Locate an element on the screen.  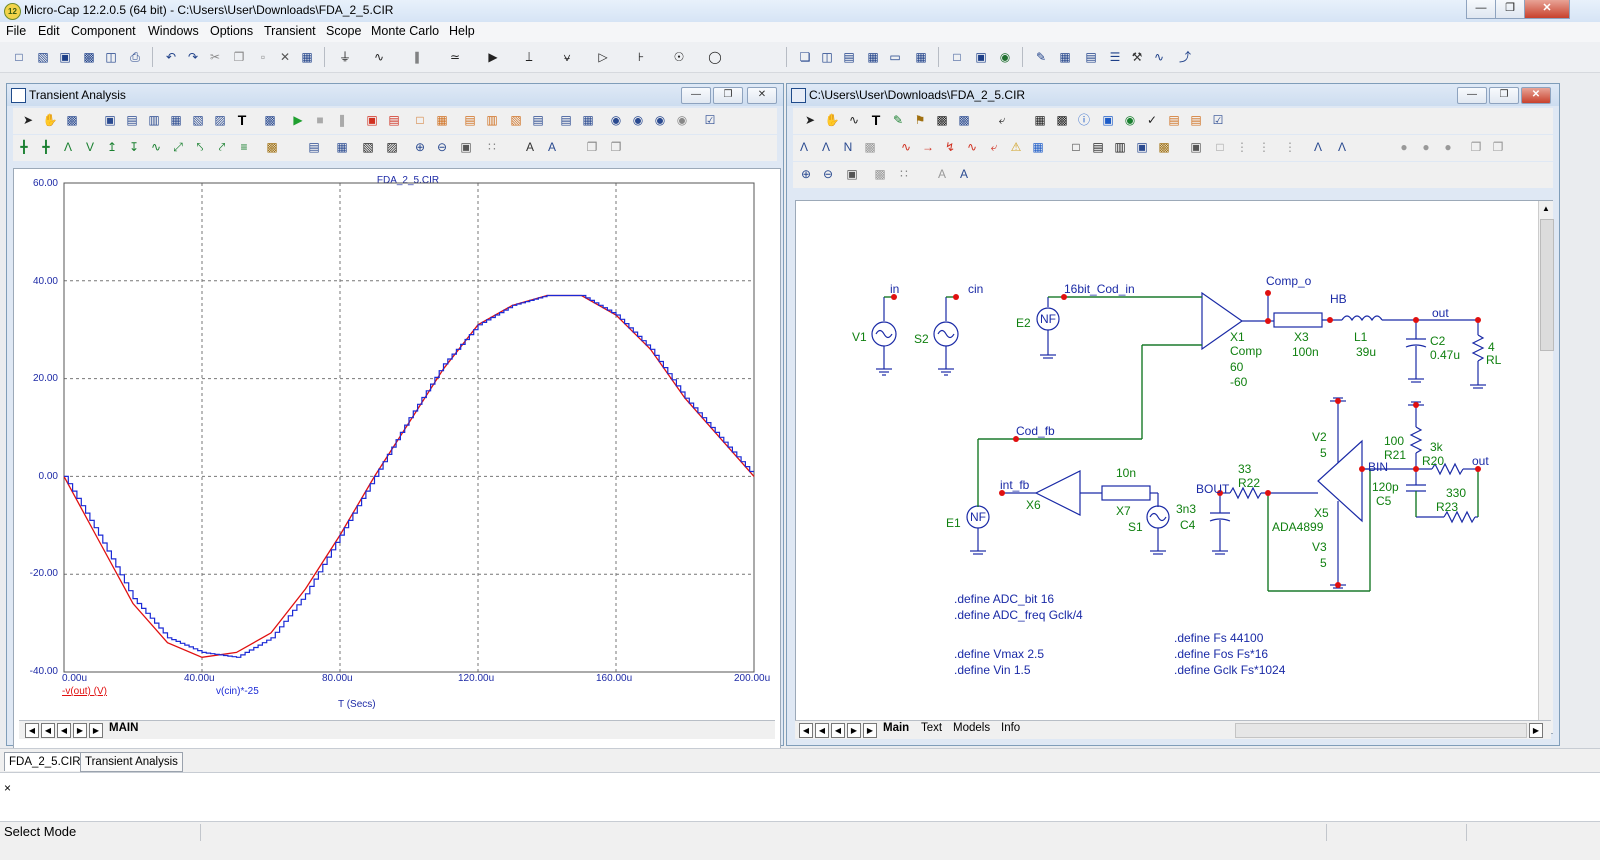
wire-icon: ∿ is located at coordinates (854, 120).